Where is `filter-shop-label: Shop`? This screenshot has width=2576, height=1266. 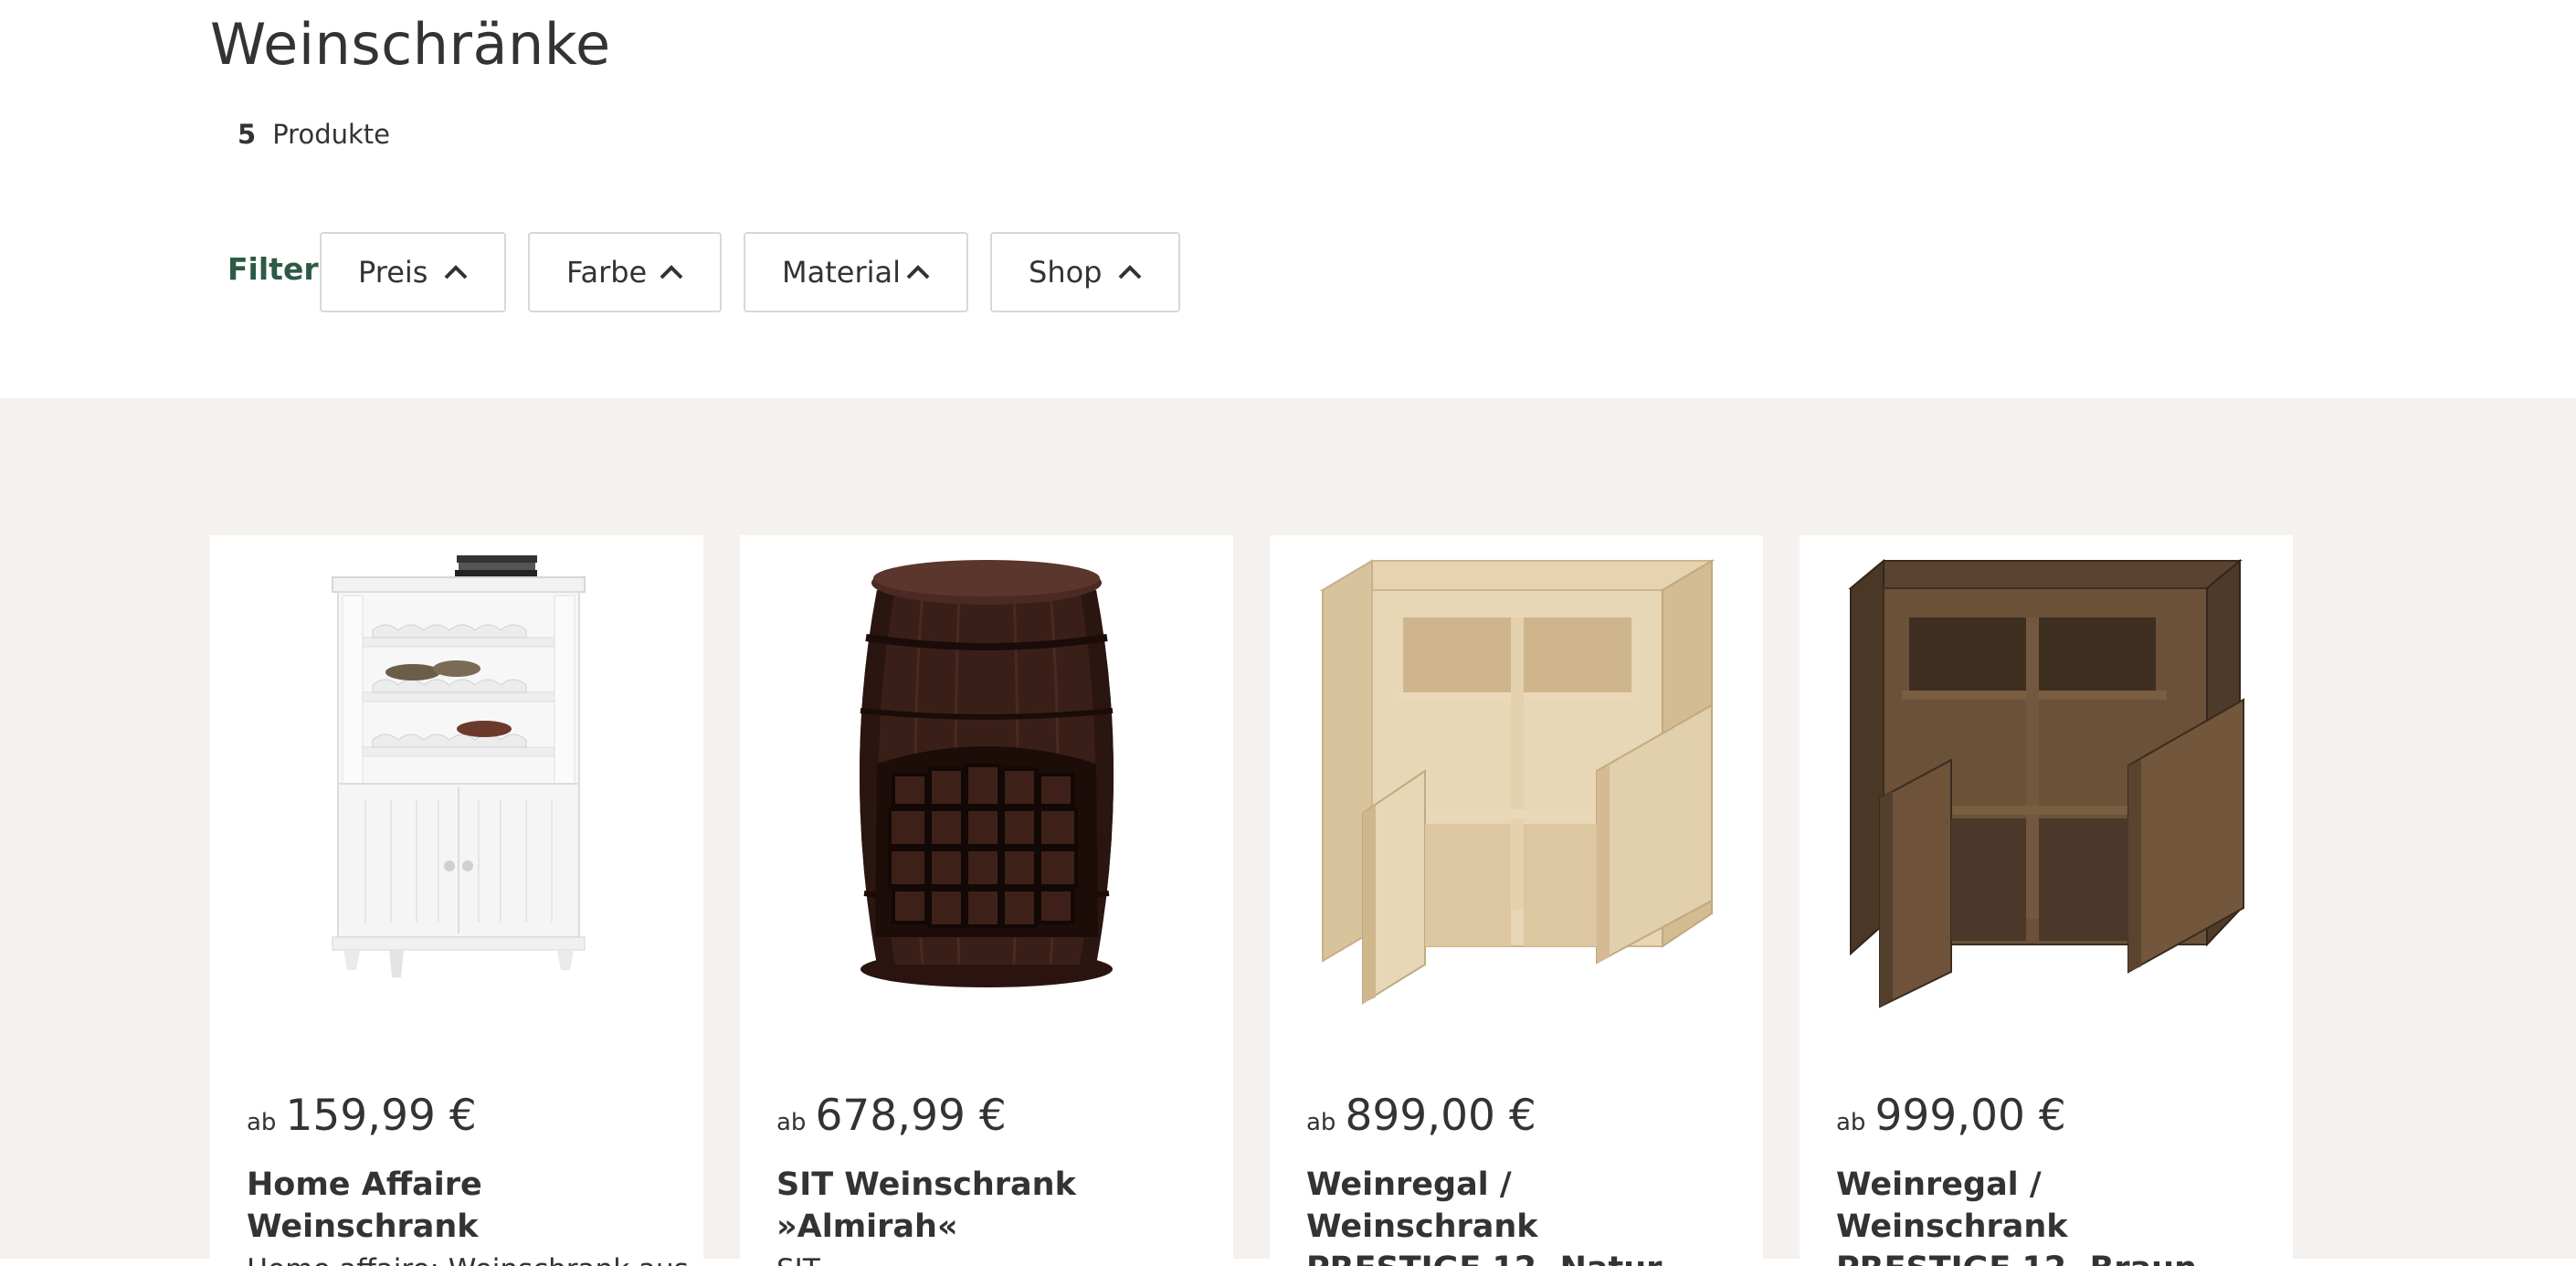 filter-shop-label: Shop is located at coordinates (1066, 272).